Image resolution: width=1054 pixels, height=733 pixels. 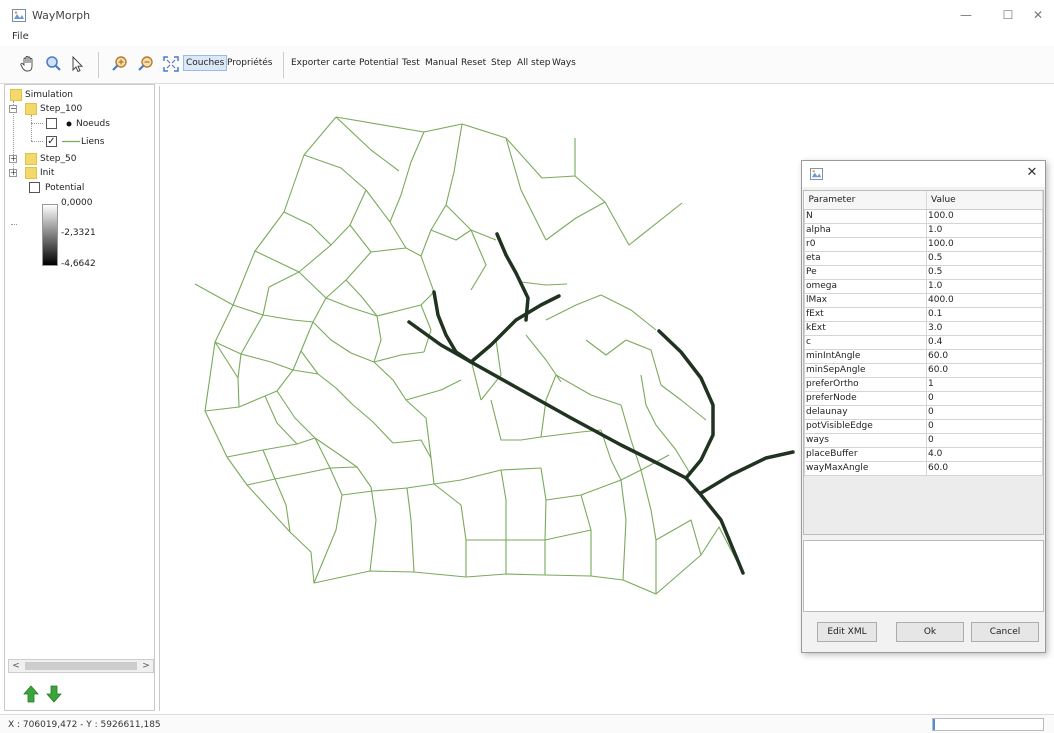 What do you see at coordinates (64, 188) in the screenshot?
I see `tree-item-potential: Potential` at bounding box center [64, 188].